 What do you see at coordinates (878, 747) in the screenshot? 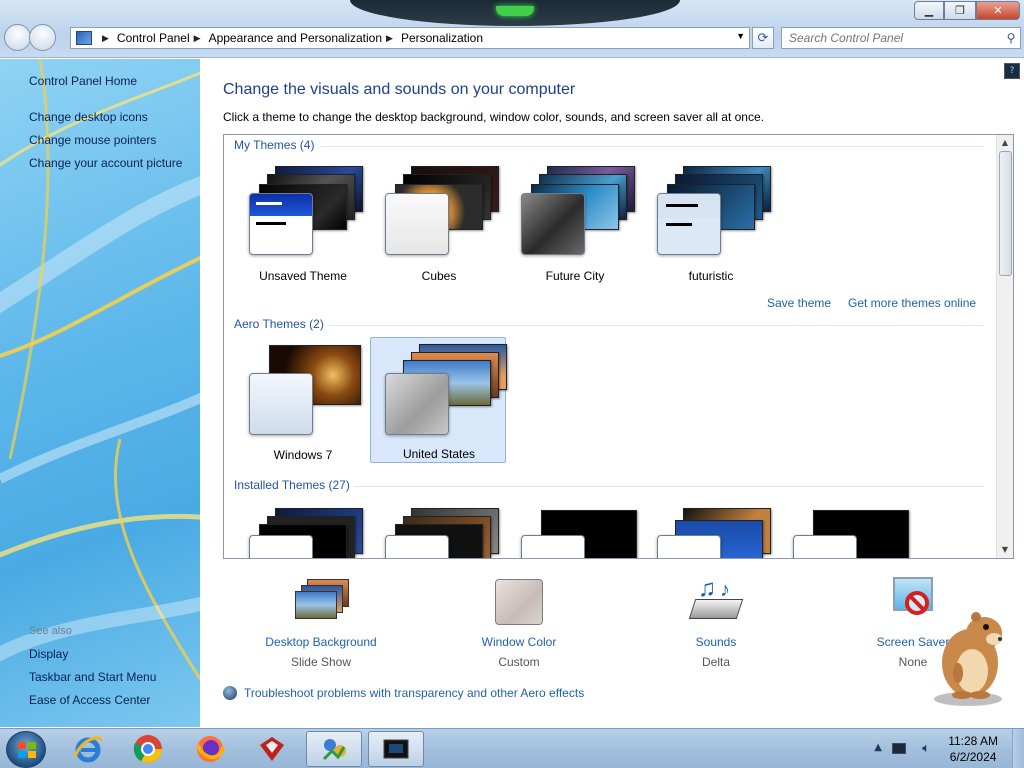
I see `tray-expand-icon: ▲` at bounding box center [878, 747].